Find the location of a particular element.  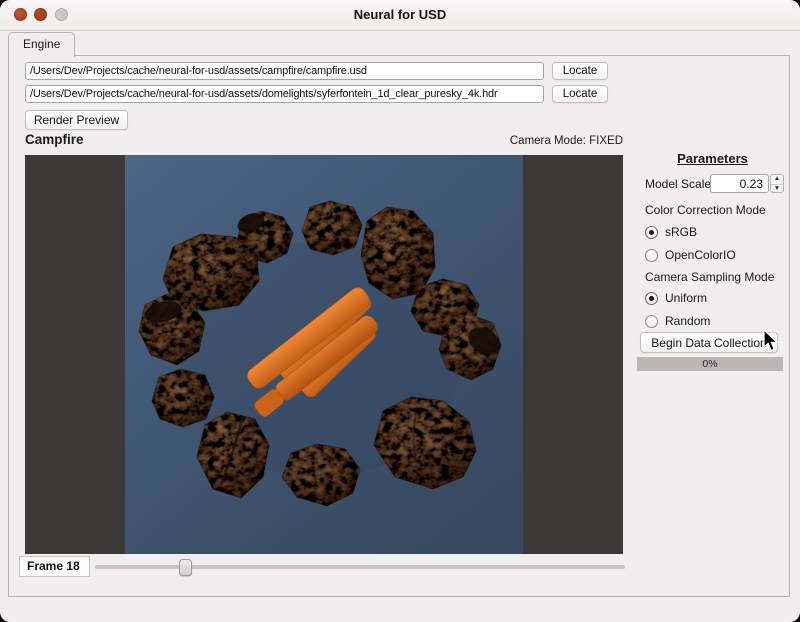

rock-top-center is located at coordinates (332, 228).